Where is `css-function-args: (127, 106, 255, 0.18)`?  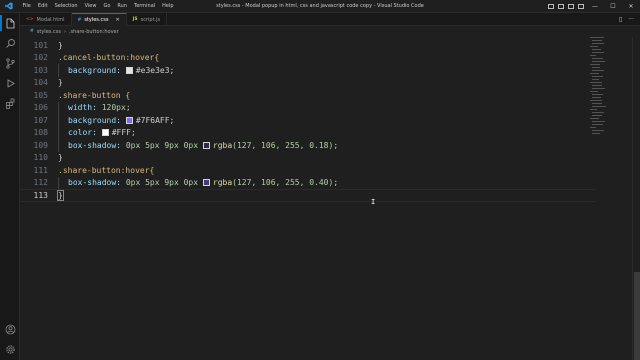
css-function-args: (127, 106, 255, 0.18) is located at coordinates (283, 145).